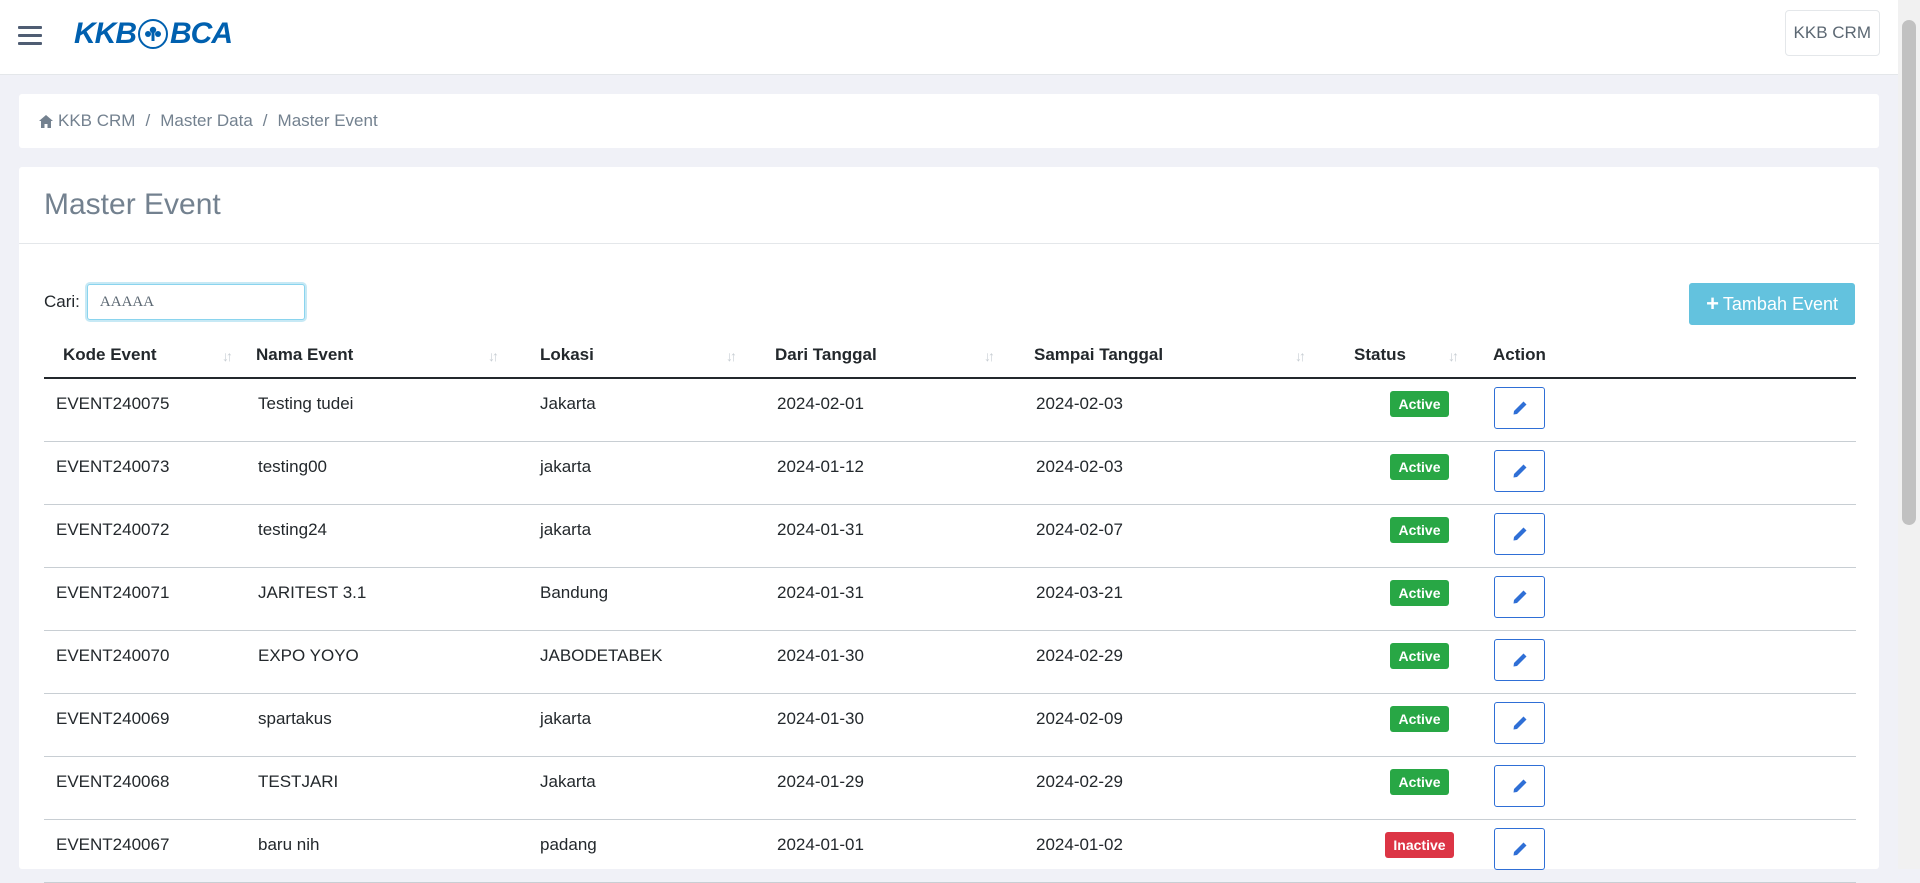 The height and width of the screenshot is (883, 1920). I want to click on column-header-lokasi: Lokasi ↓↑, so click(646, 355).